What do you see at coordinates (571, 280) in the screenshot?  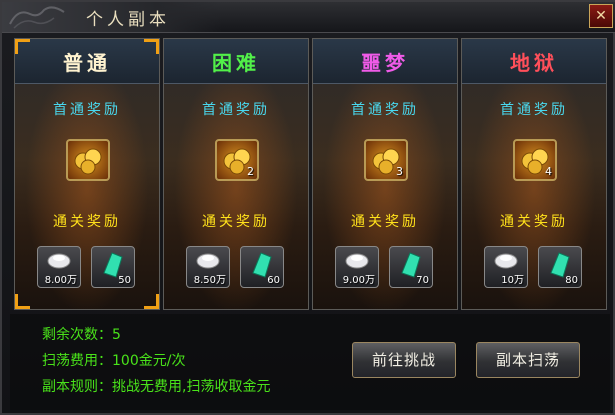 I see `jade-amount: 80` at bounding box center [571, 280].